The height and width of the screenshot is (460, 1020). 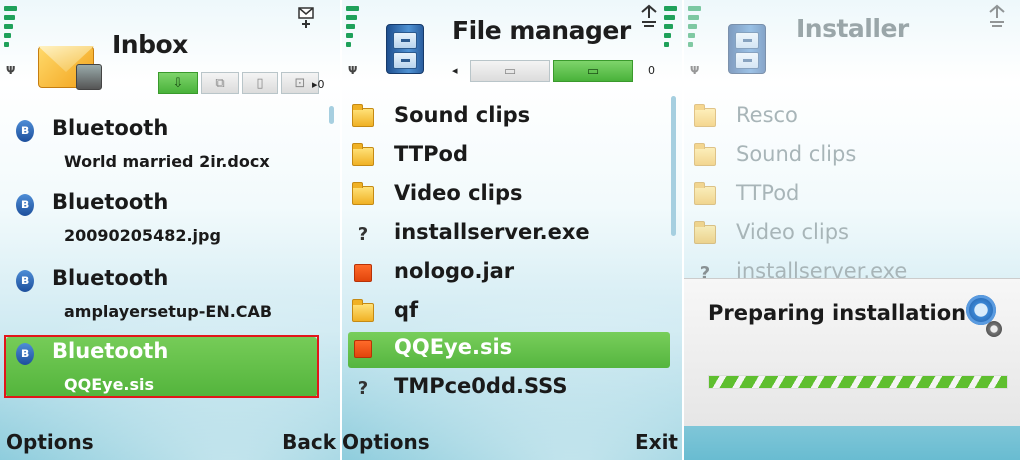 What do you see at coordinates (994, 329) in the screenshot?
I see `small-gear-icon` at bounding box center [994, 329].